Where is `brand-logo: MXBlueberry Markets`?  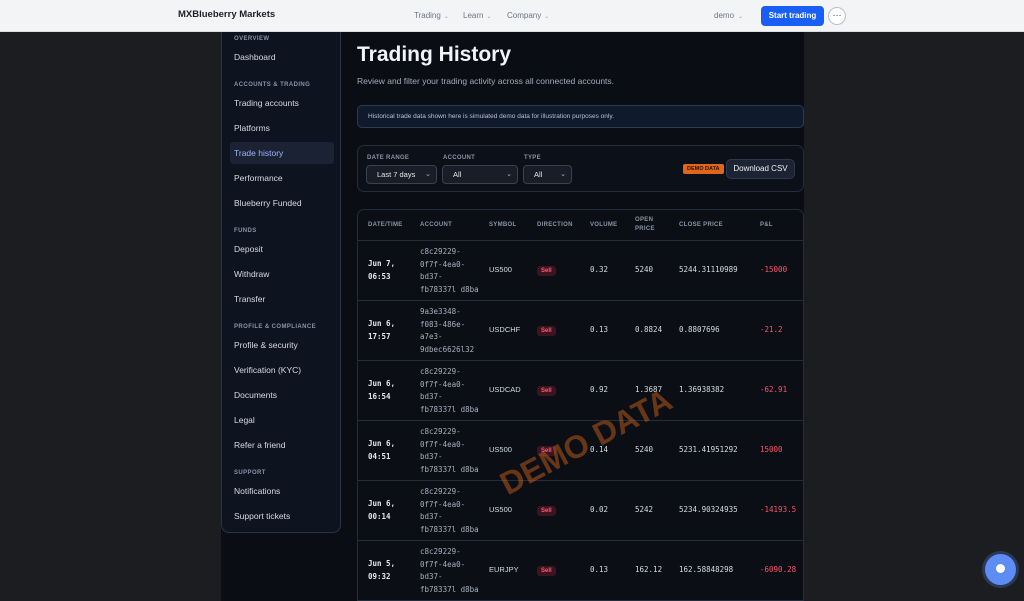 brand-logo: MXBlueberry Markets is located at coordinates (226, 14).